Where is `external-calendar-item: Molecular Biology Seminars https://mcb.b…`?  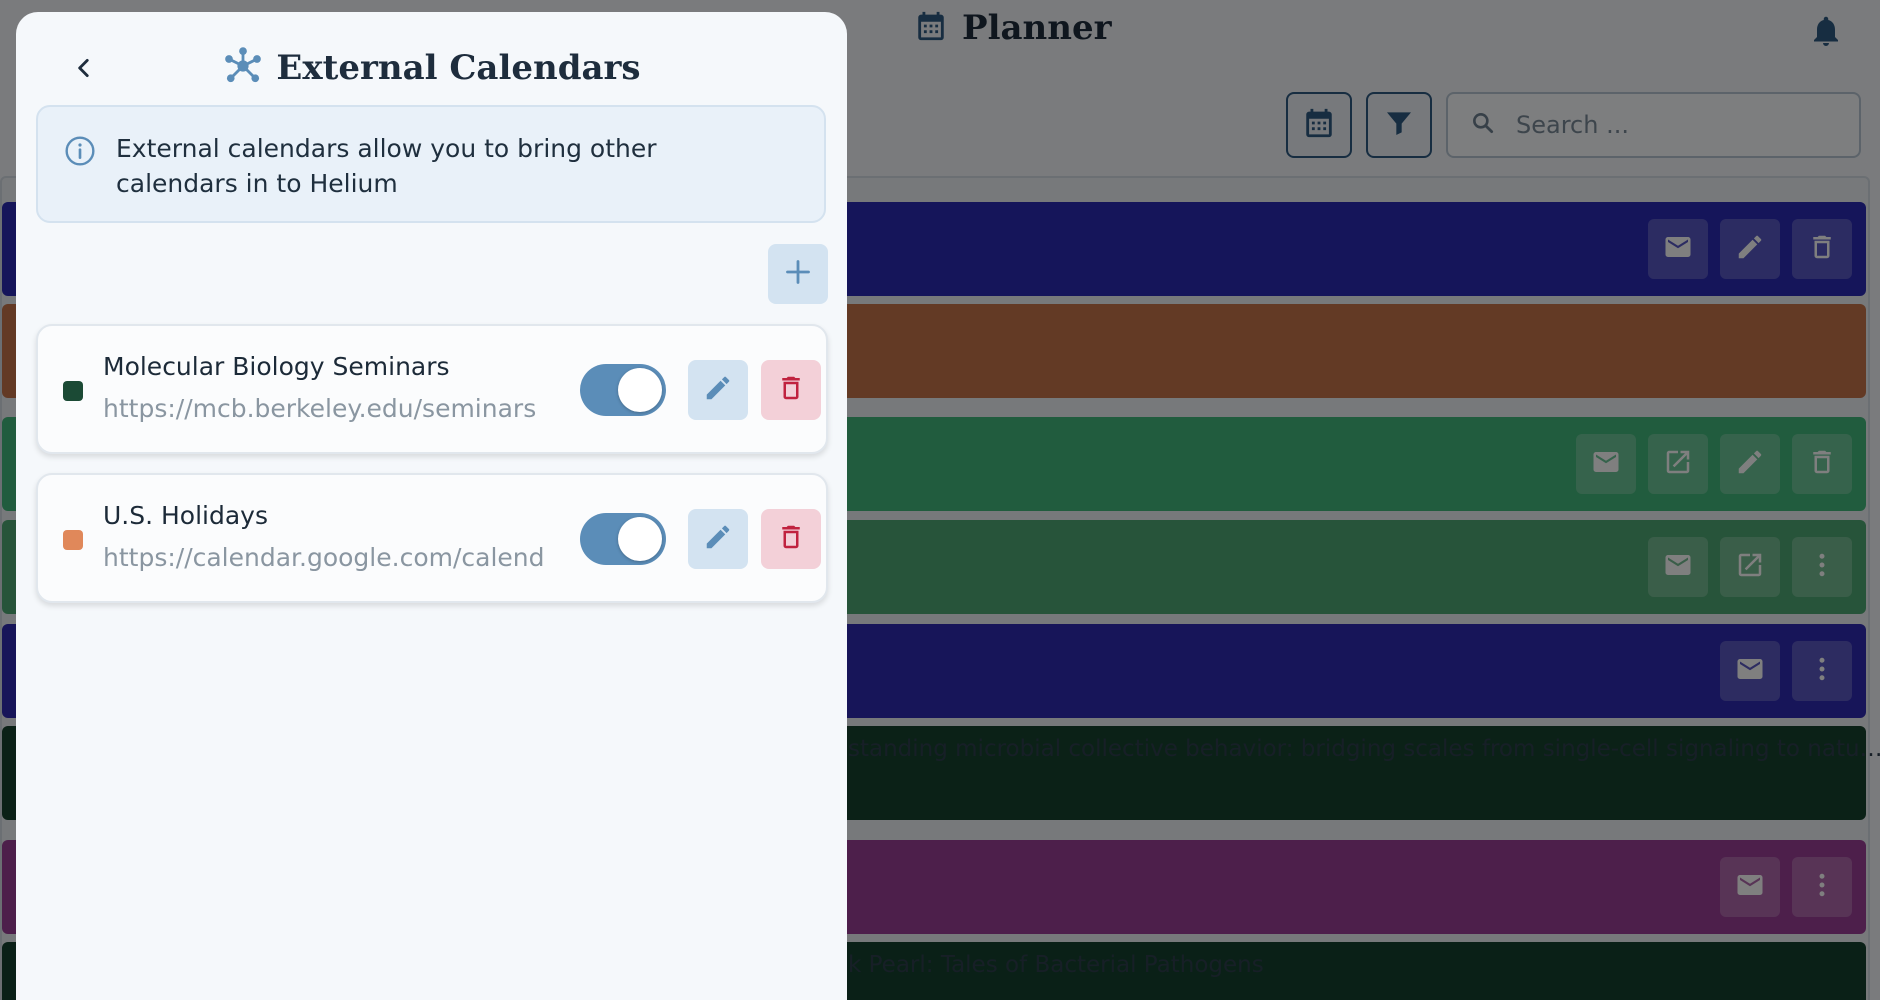 external-calendar-item: Molecular Biology Seminars https://mcb.b… is located at coordinates (432, 389).